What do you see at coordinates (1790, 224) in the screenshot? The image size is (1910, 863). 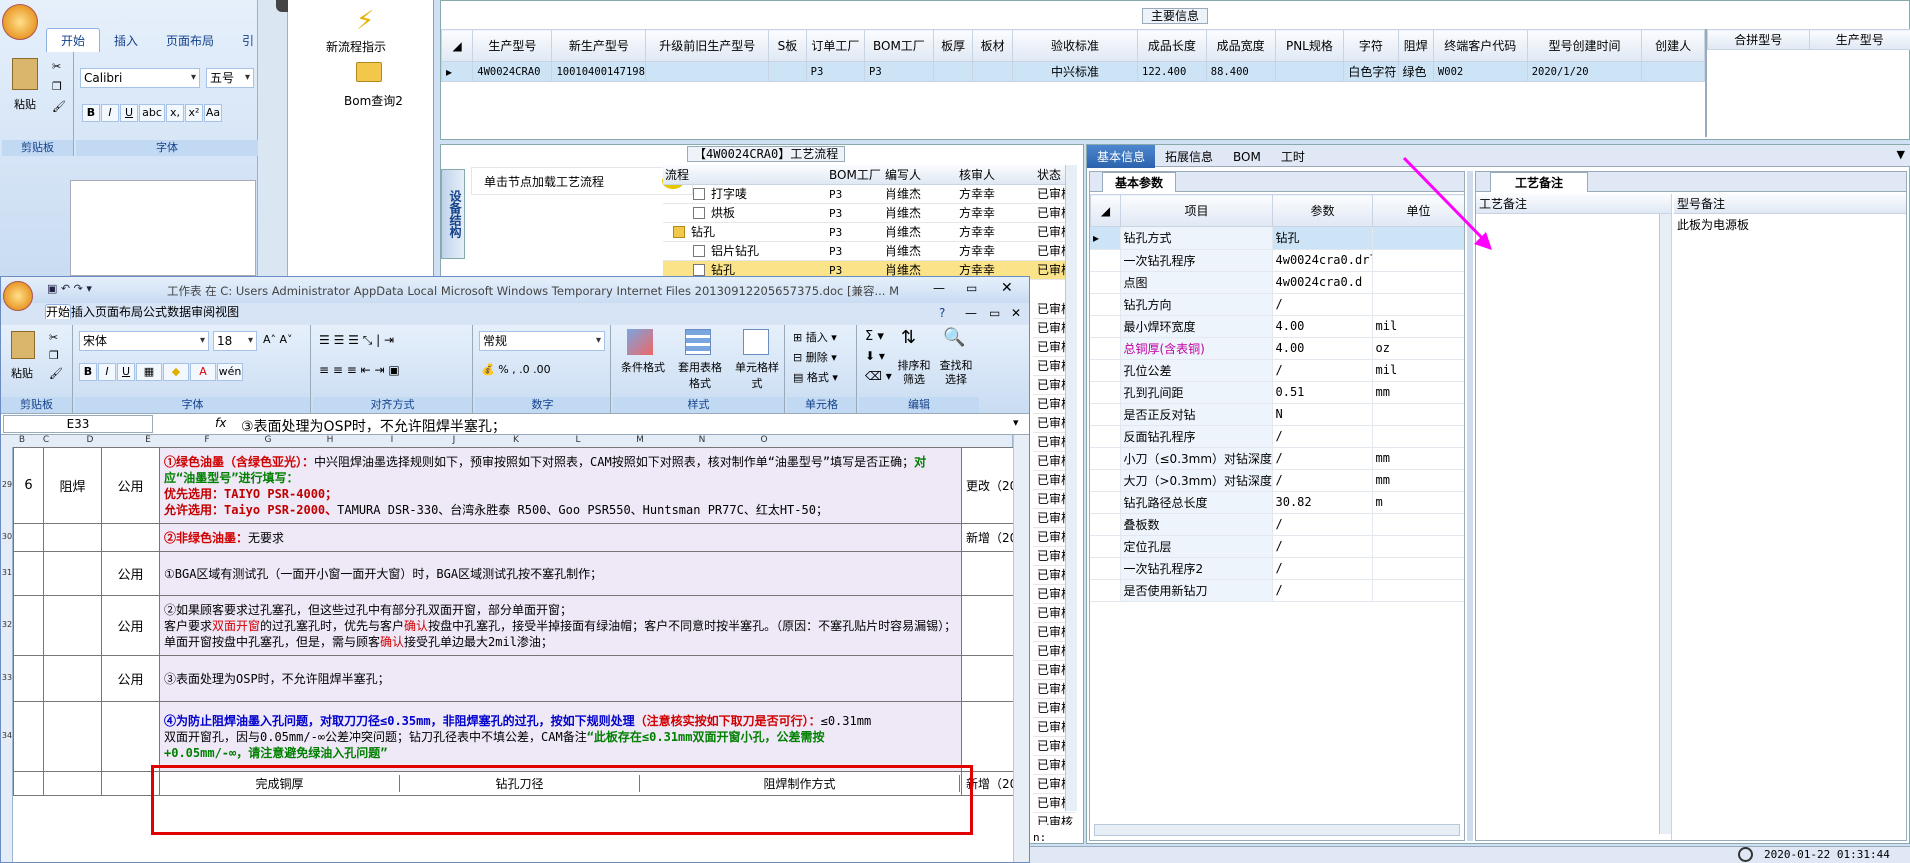 I see `model-remarks-text: 此板为电源板` at bounding box center [1790, 224].